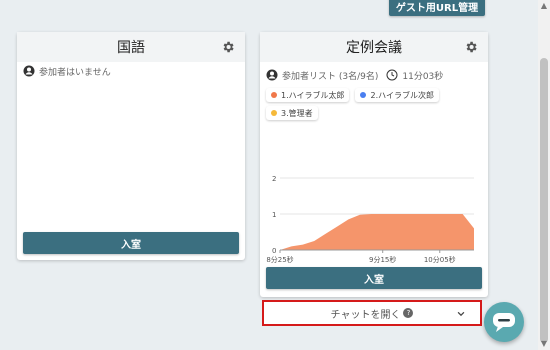 The width and height of the screenshot is (550, 350). I want to click on room-card-header: 国語, so click(131, 47).